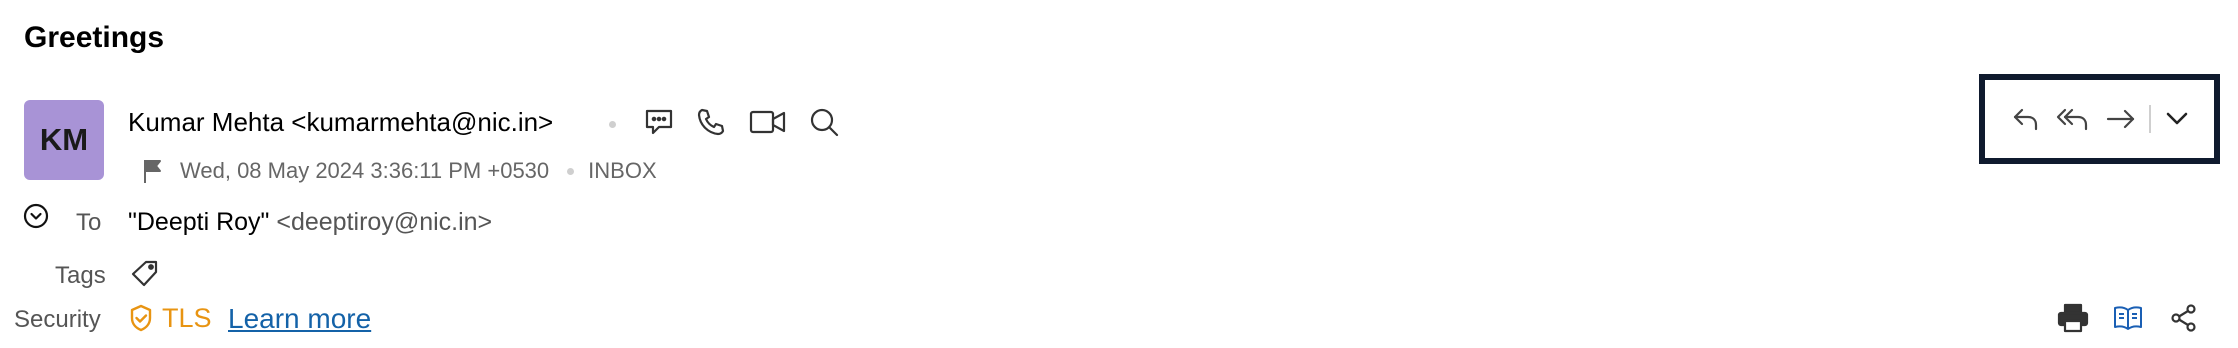 The height and width of the screenshot is (348, 2238). I want to click on email-date: Wed, 08 May 2024 3:36:11 PM +0530, so click(365, 170).